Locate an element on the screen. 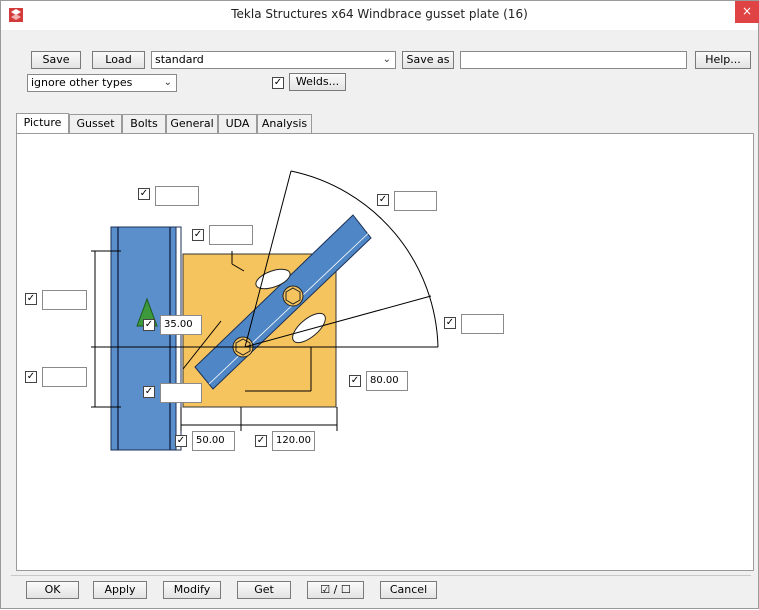  apply-button: Apply is located at coordinates (120, 590).